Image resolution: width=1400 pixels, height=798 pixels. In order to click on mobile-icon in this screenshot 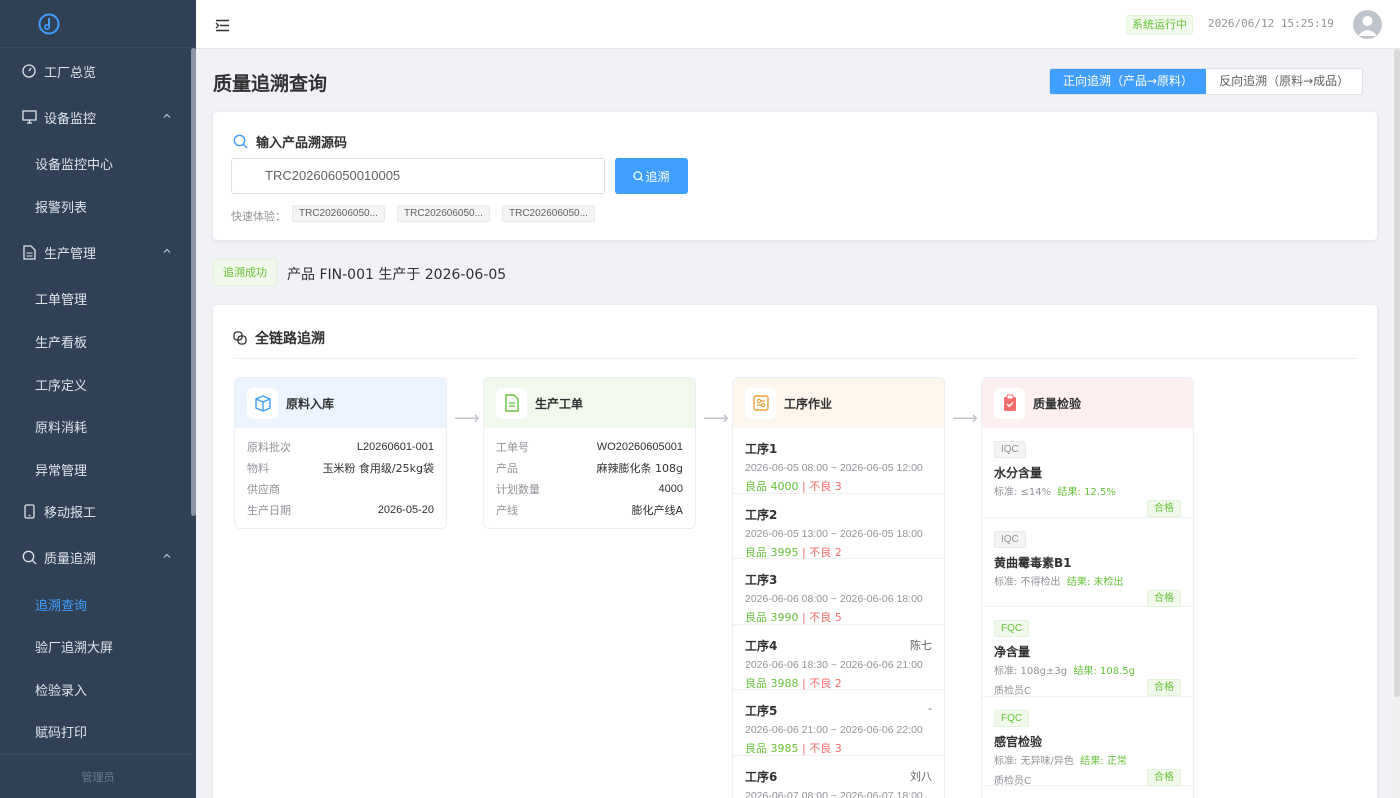, I will do `click(29, 511)`.